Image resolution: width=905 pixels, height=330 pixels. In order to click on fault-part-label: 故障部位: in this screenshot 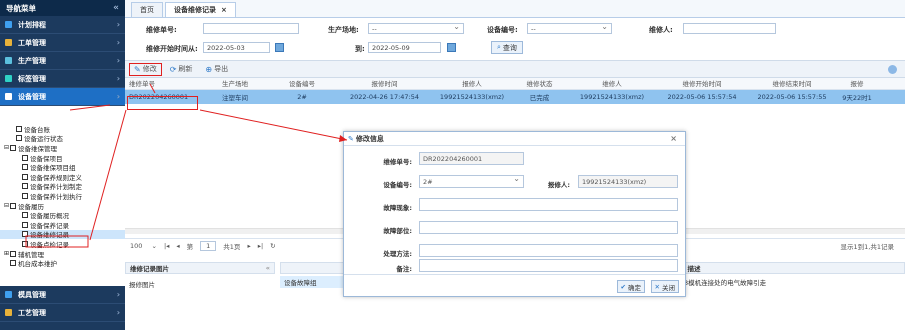, I will do `click(397, 231)`.